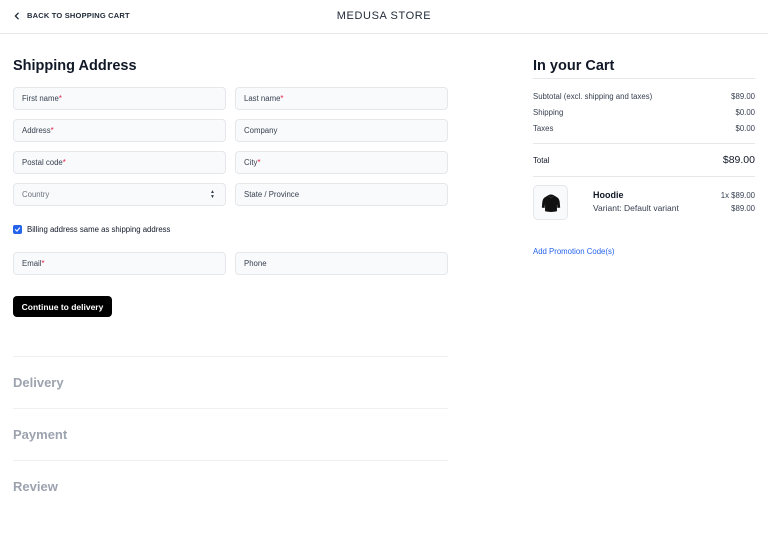 Image resolution: width=768 pixels, height=533 pixels. What do you see at coordinates (644, 176) in the screenshot?
I see `divider` at bounding box center [644, 176].